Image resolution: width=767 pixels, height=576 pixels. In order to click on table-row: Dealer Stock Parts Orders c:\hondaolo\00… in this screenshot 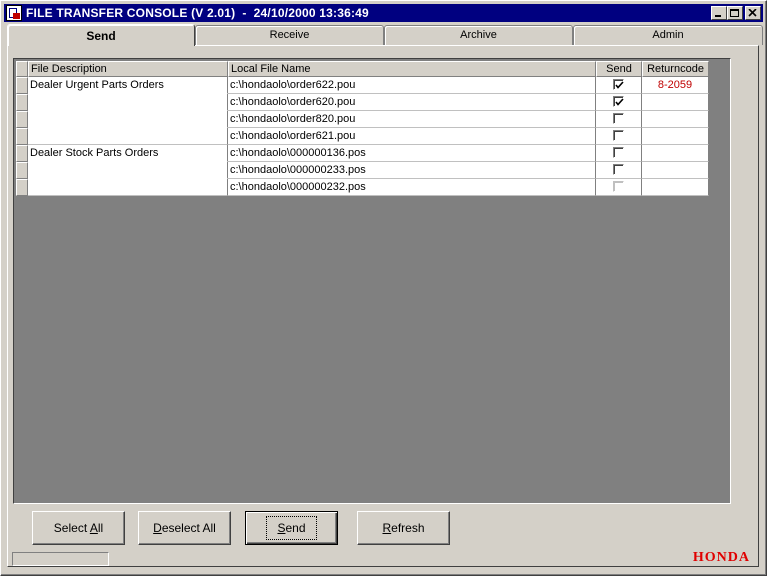, I will do `click(363, 153)`.